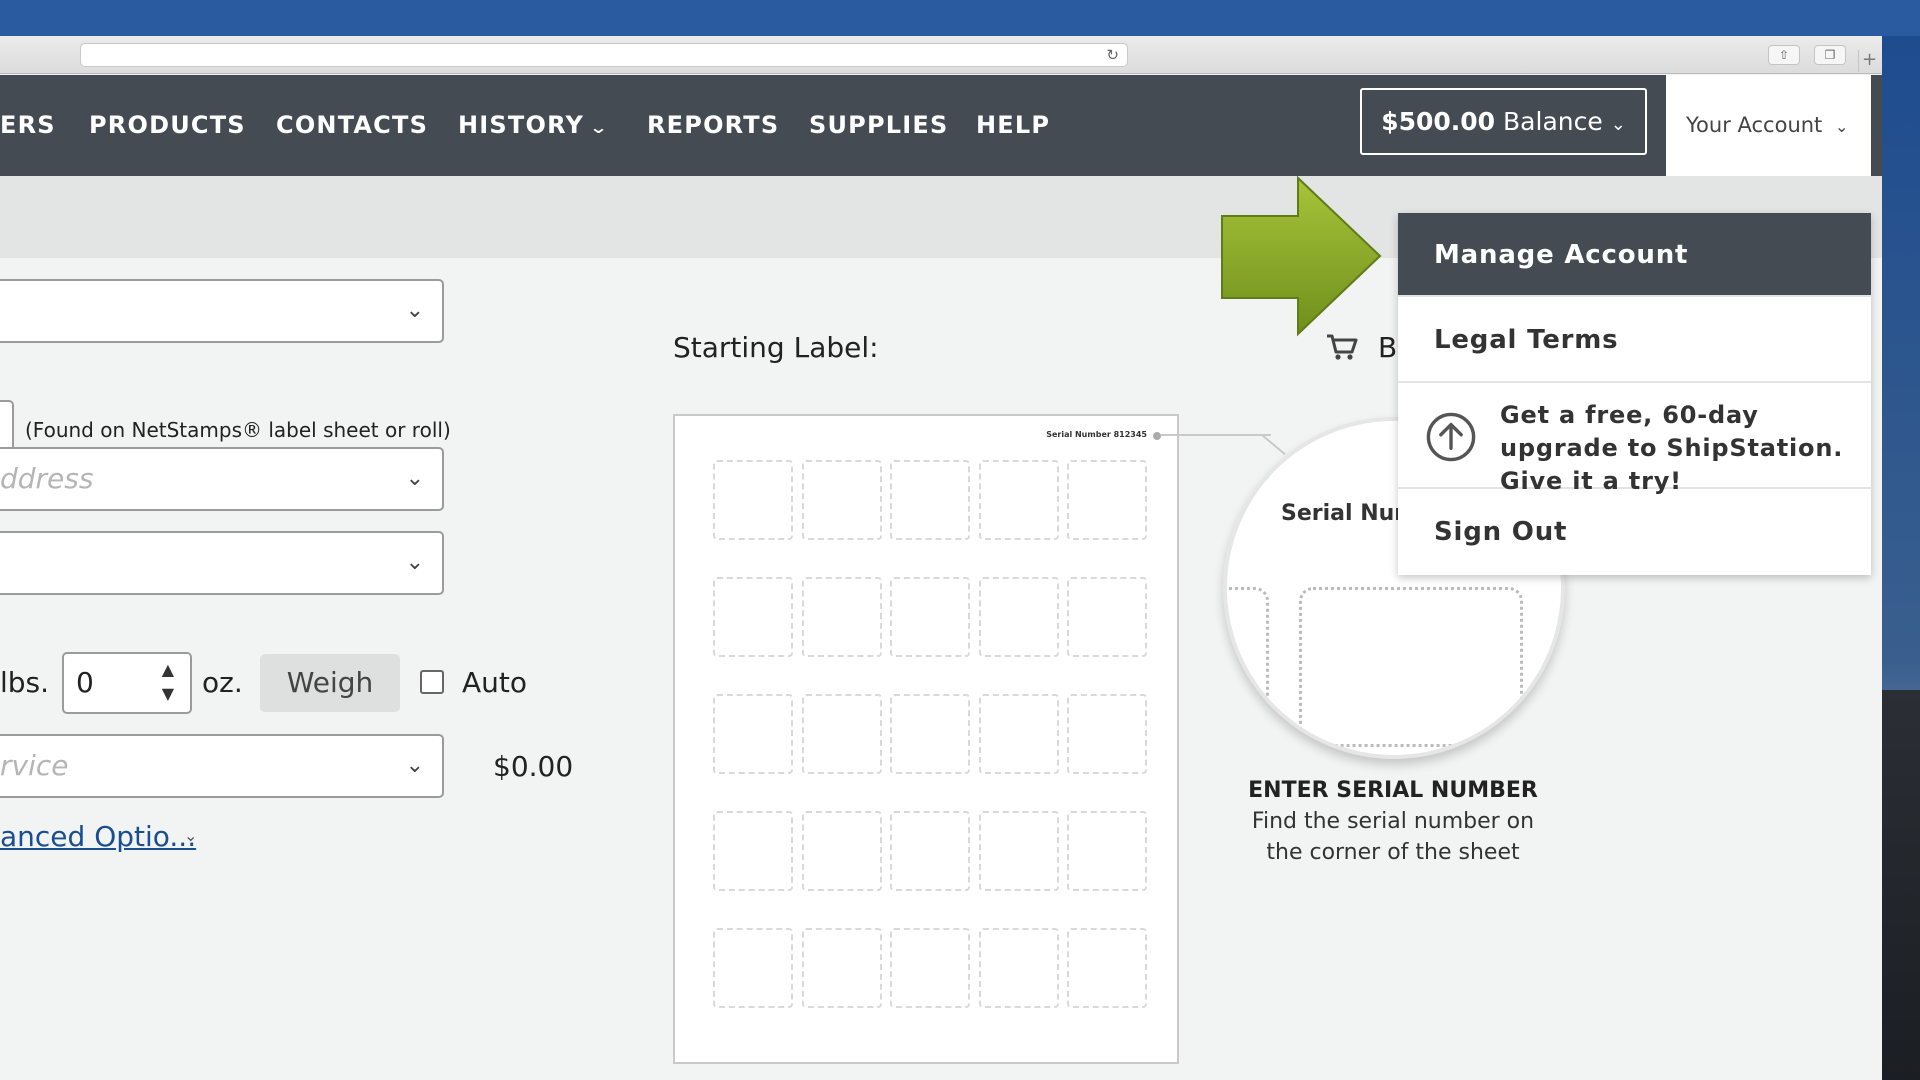  Describe the element at coordinates (713, 125) in the screenshot. I see `nav-item-reports: REPORTS` at that location.